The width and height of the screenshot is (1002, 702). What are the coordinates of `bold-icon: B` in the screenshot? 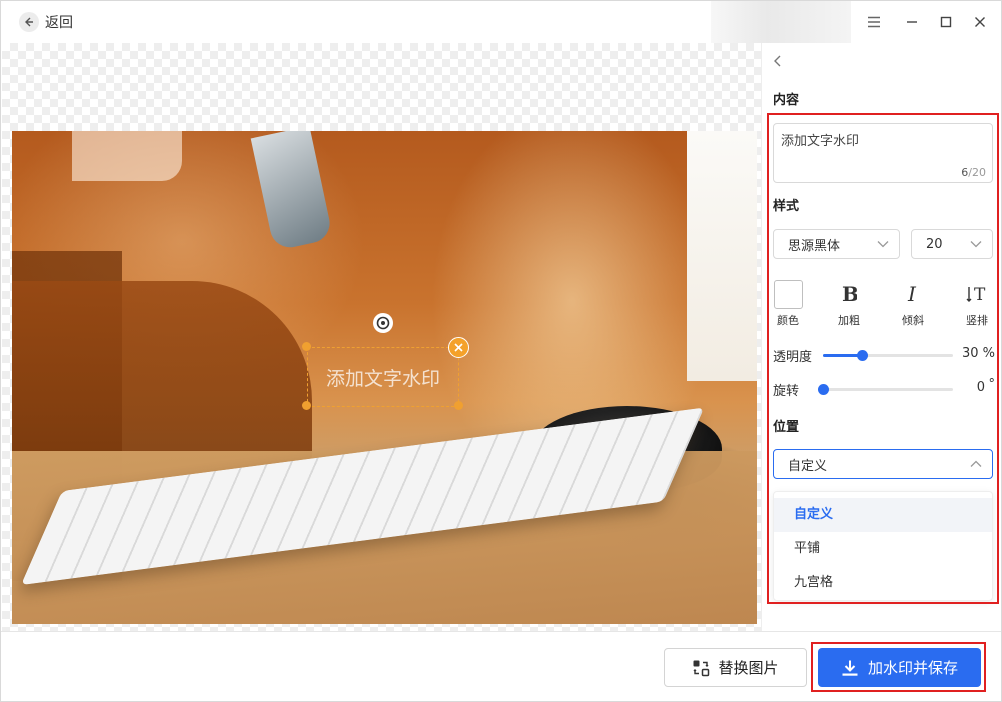 It's located at (849, 294).